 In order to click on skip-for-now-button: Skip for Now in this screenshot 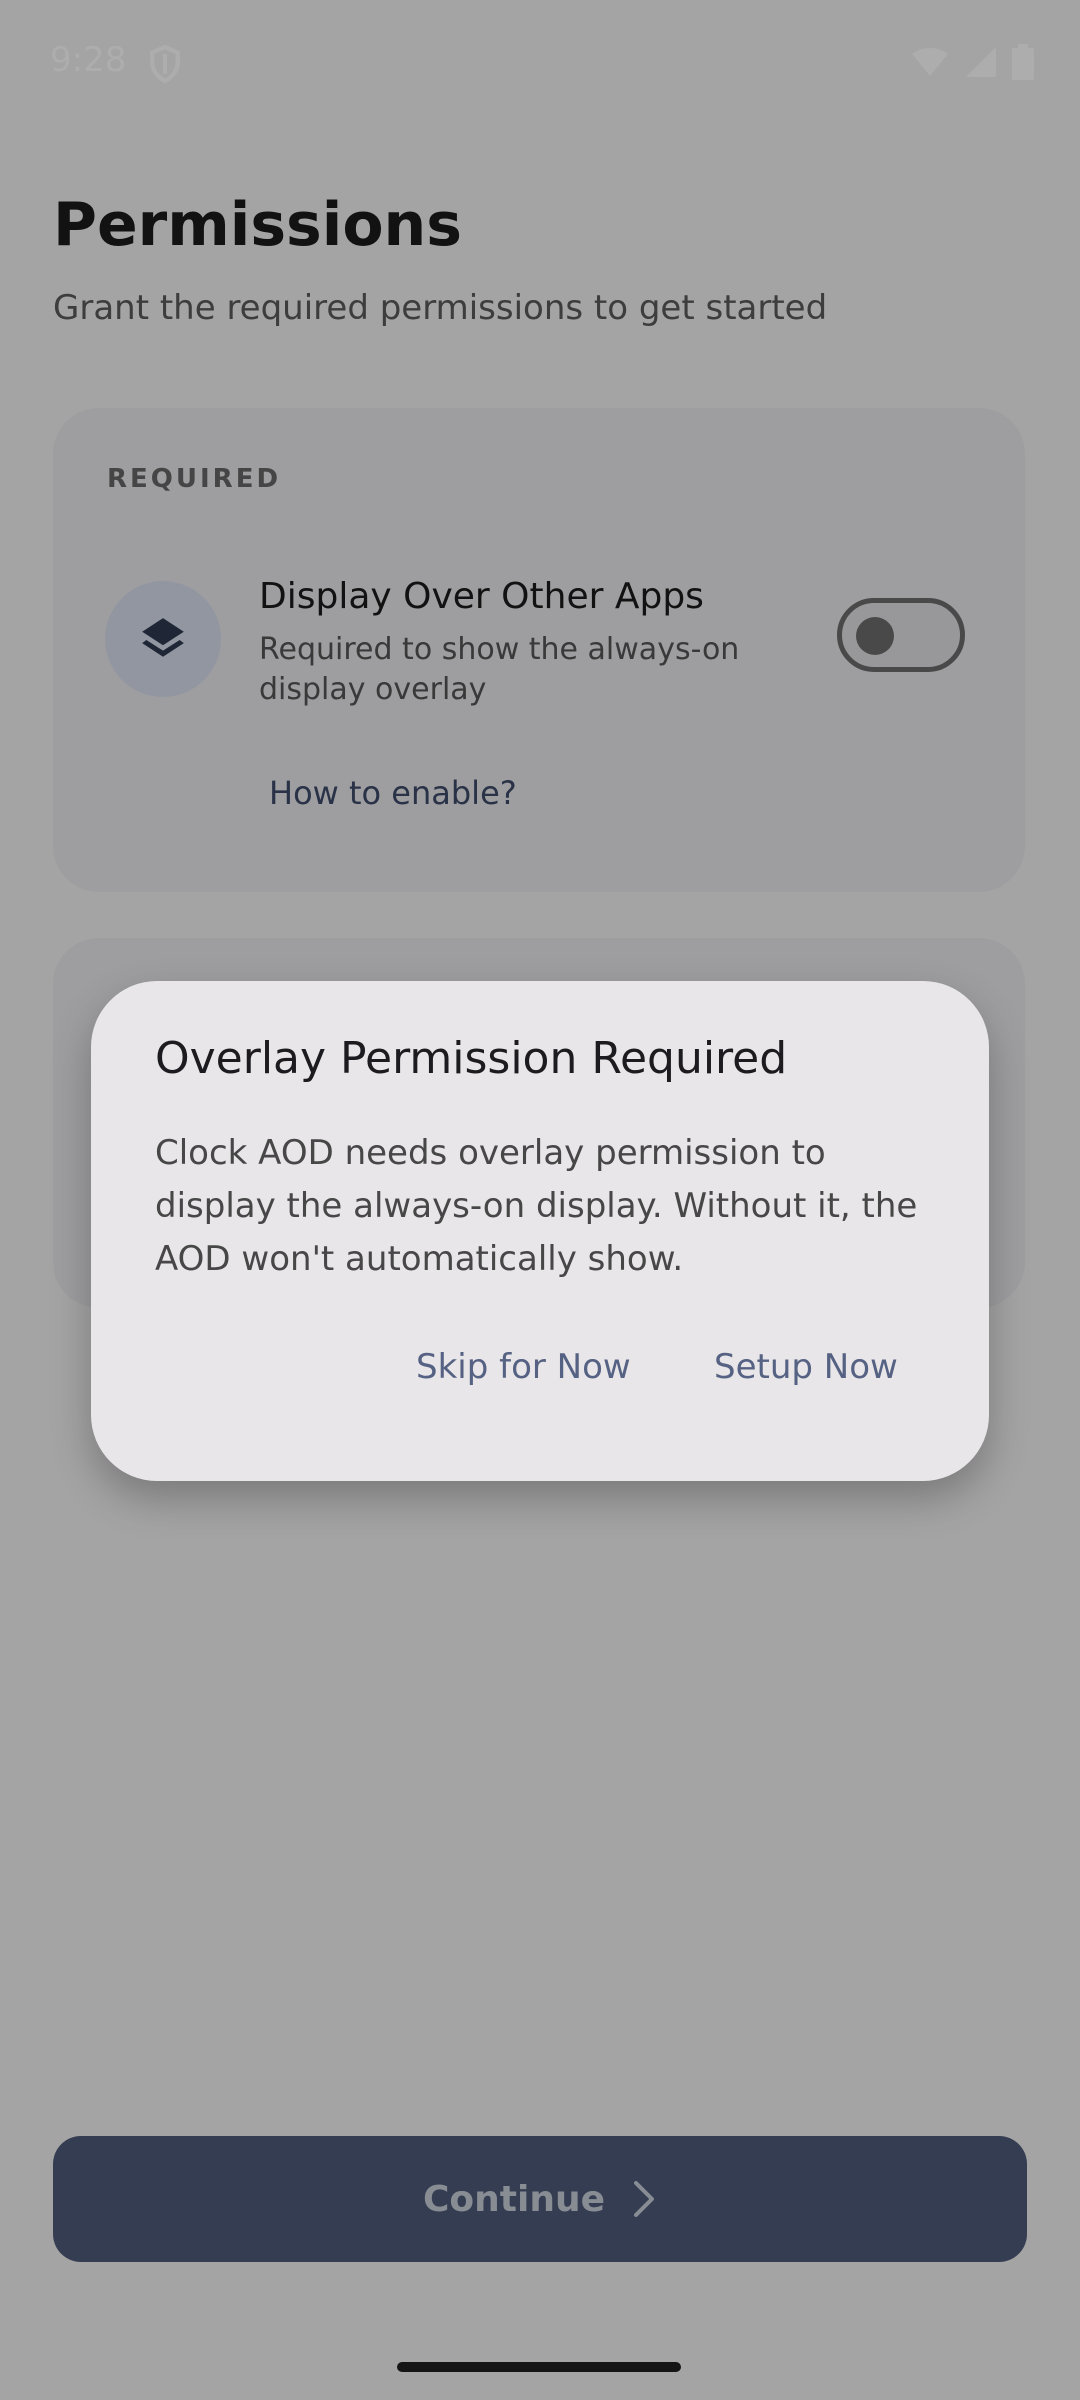, I will do `click(523, 1367)`.